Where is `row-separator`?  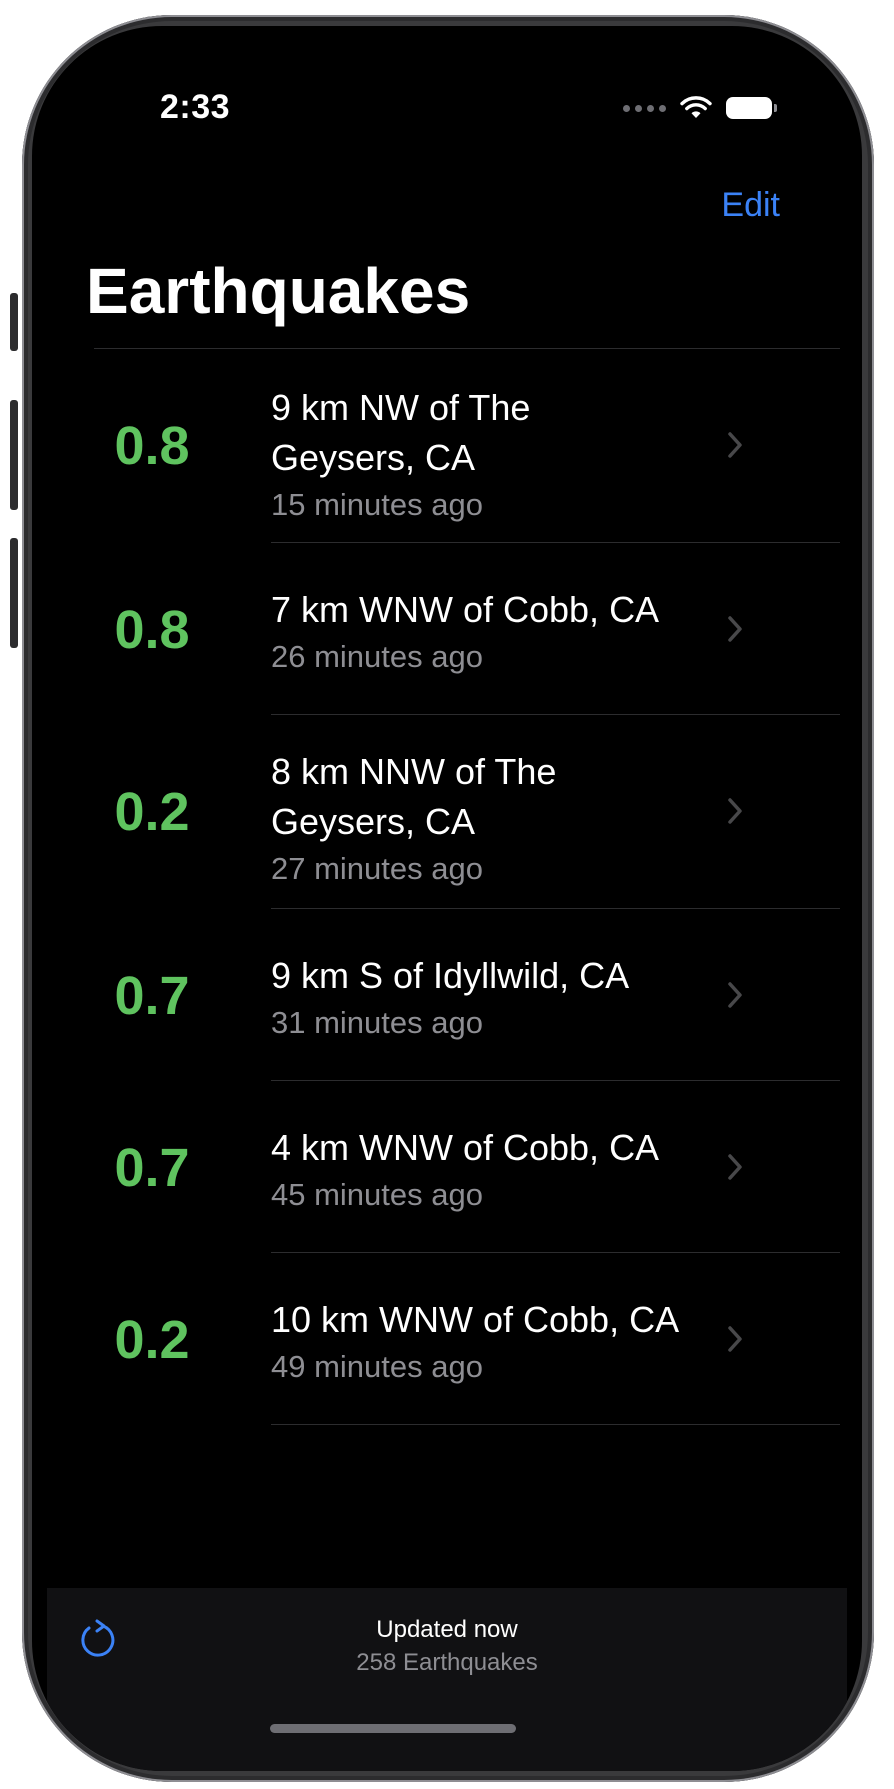 row-separator is located at coordinates (555, 1424).